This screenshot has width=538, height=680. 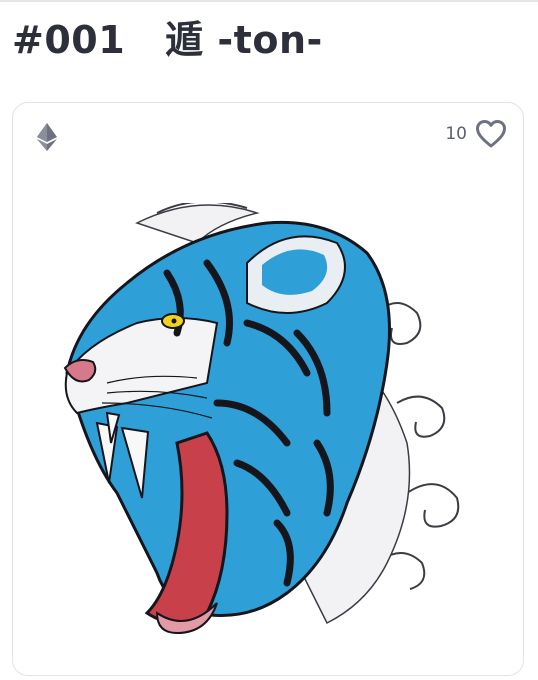 What do you see at coordinates (456, 134) in the screenshot?
I see `like-count: 10` at bounding box center [456, 134].